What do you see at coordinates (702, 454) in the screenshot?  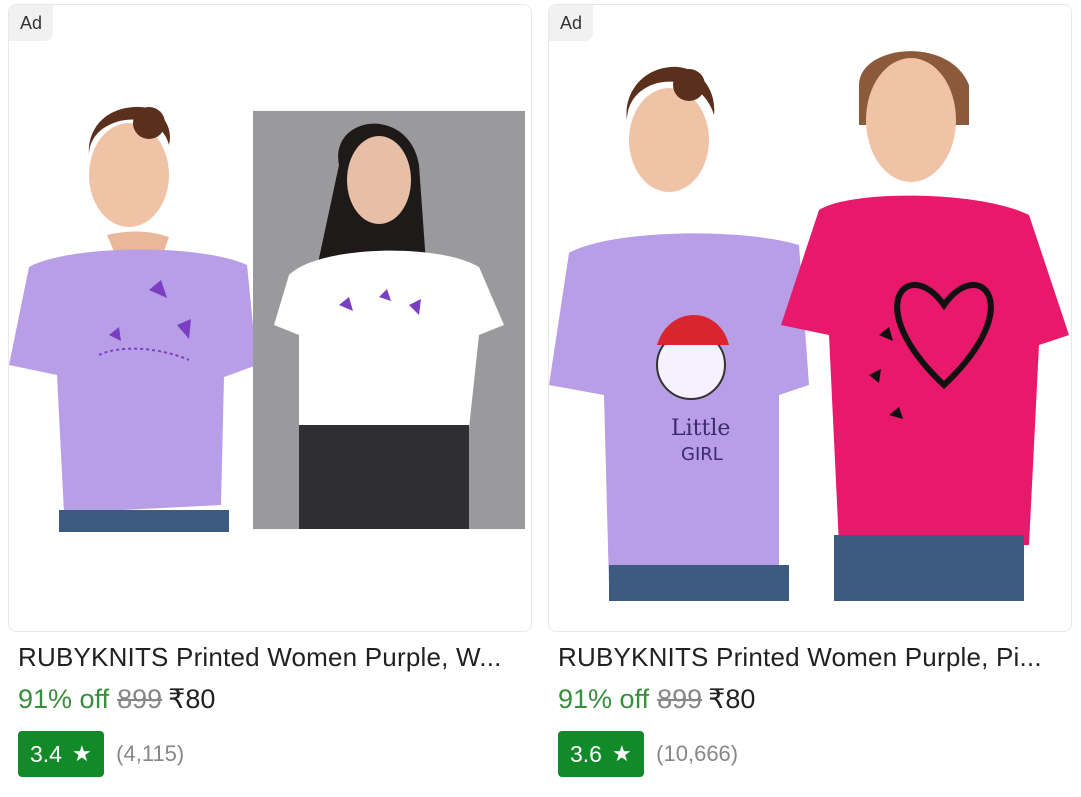 I see `svg-text: GIRL` at bounding box center [702, 454].